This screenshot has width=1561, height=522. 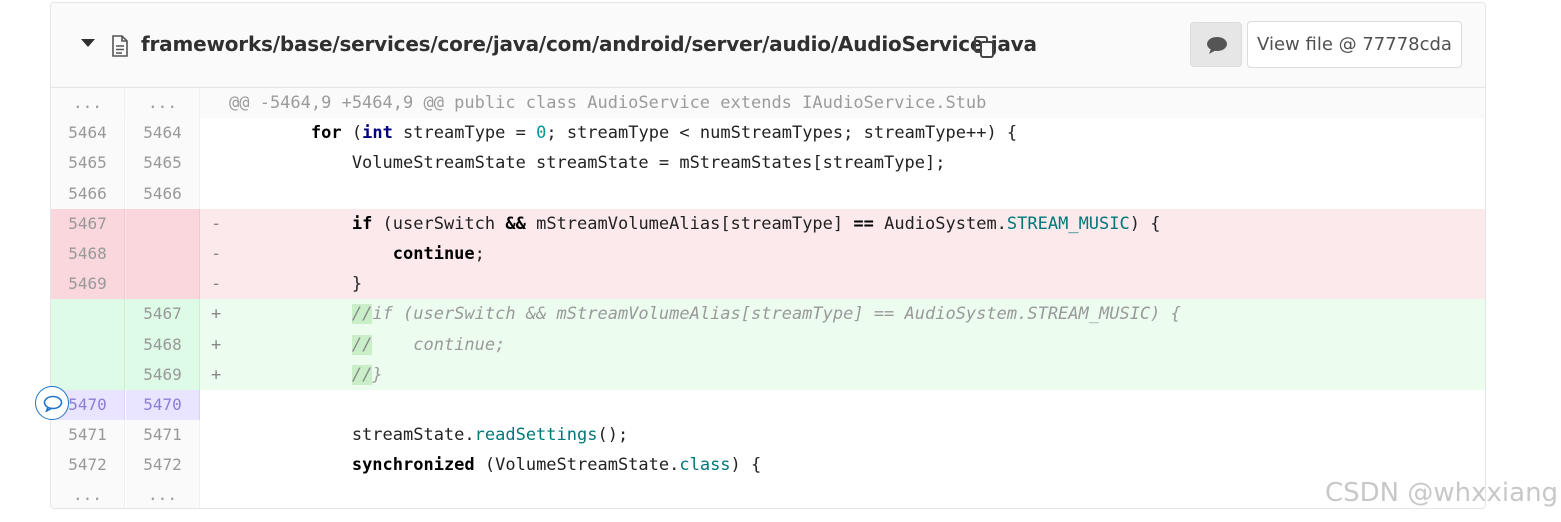 I want to click on copy-icon, so click(x=984, y=47).